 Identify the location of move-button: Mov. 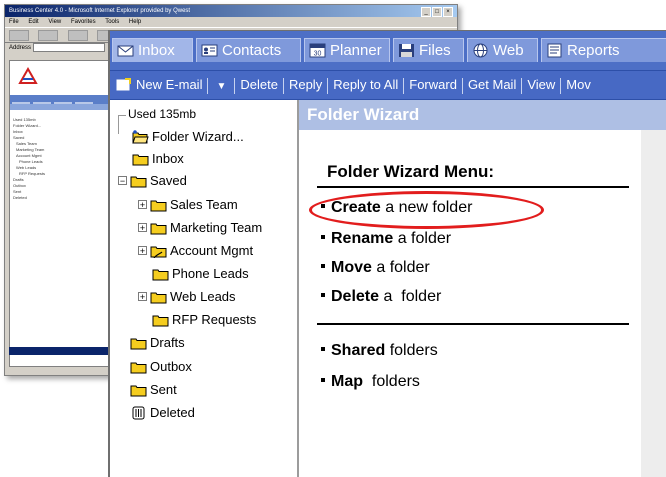
(578, 85).